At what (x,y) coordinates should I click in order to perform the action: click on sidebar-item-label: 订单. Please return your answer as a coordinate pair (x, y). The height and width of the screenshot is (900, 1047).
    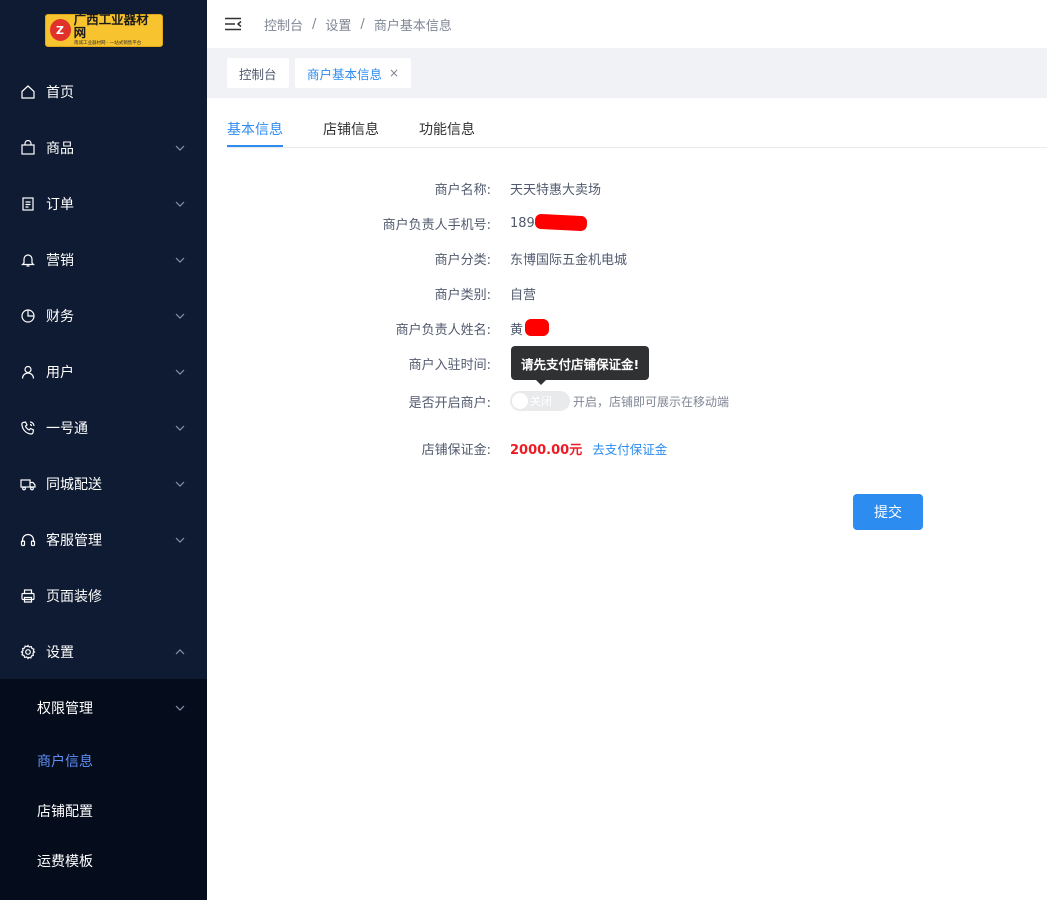
    Looking at the image, I should click on (60, 205).